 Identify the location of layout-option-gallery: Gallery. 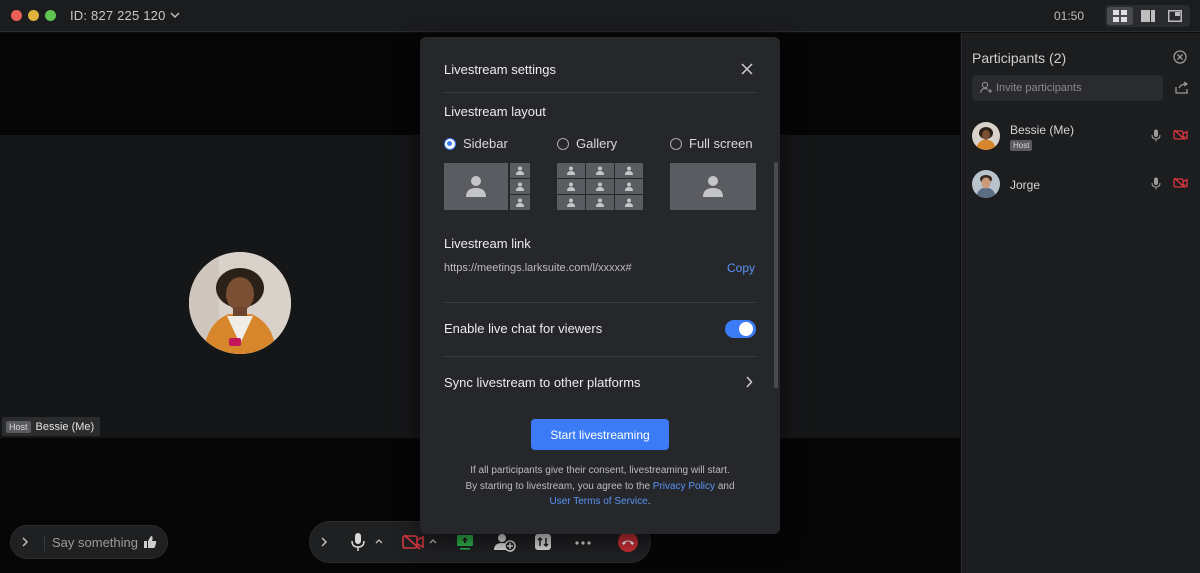
(587, 143).